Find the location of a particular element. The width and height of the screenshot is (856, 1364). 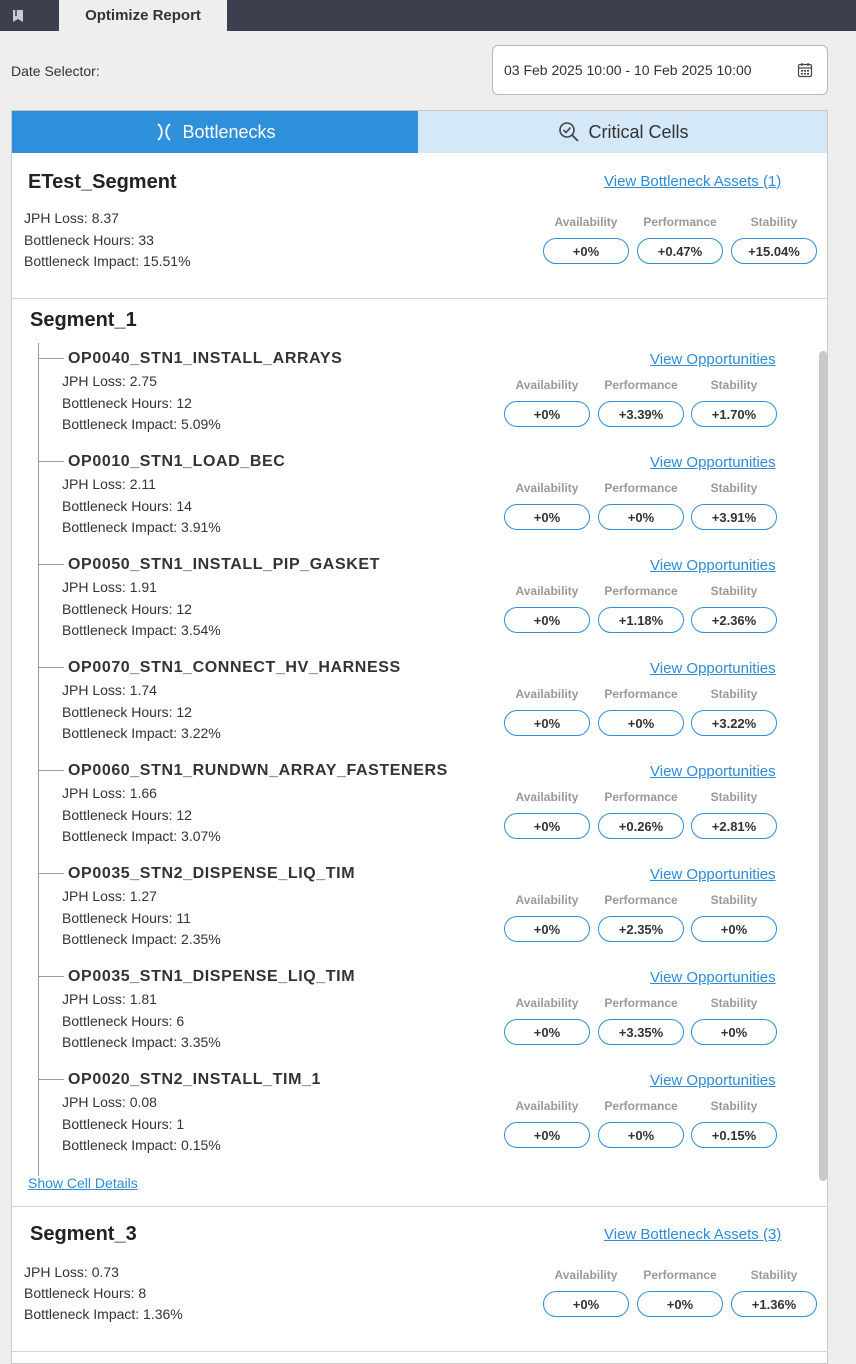

stability-pill: +15.04% is located at coordinates (774, 251).